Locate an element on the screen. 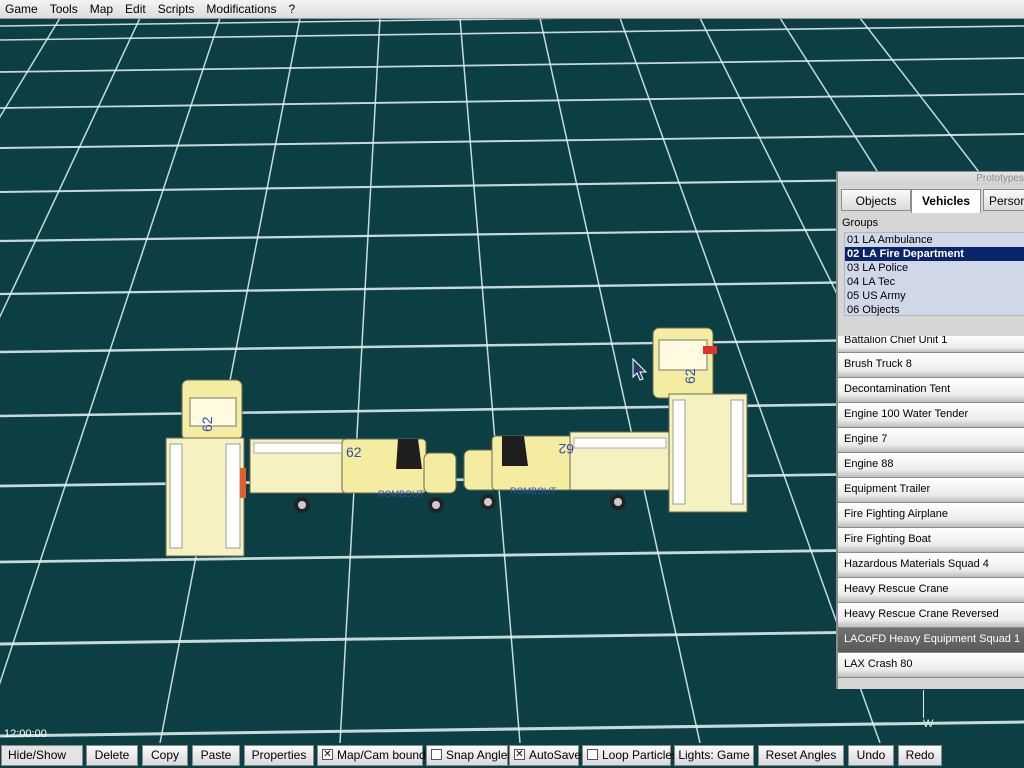 This screenshot has height=768, width=1024. vehicle-left-vertical: 62 is located at coordinates (210, 460).